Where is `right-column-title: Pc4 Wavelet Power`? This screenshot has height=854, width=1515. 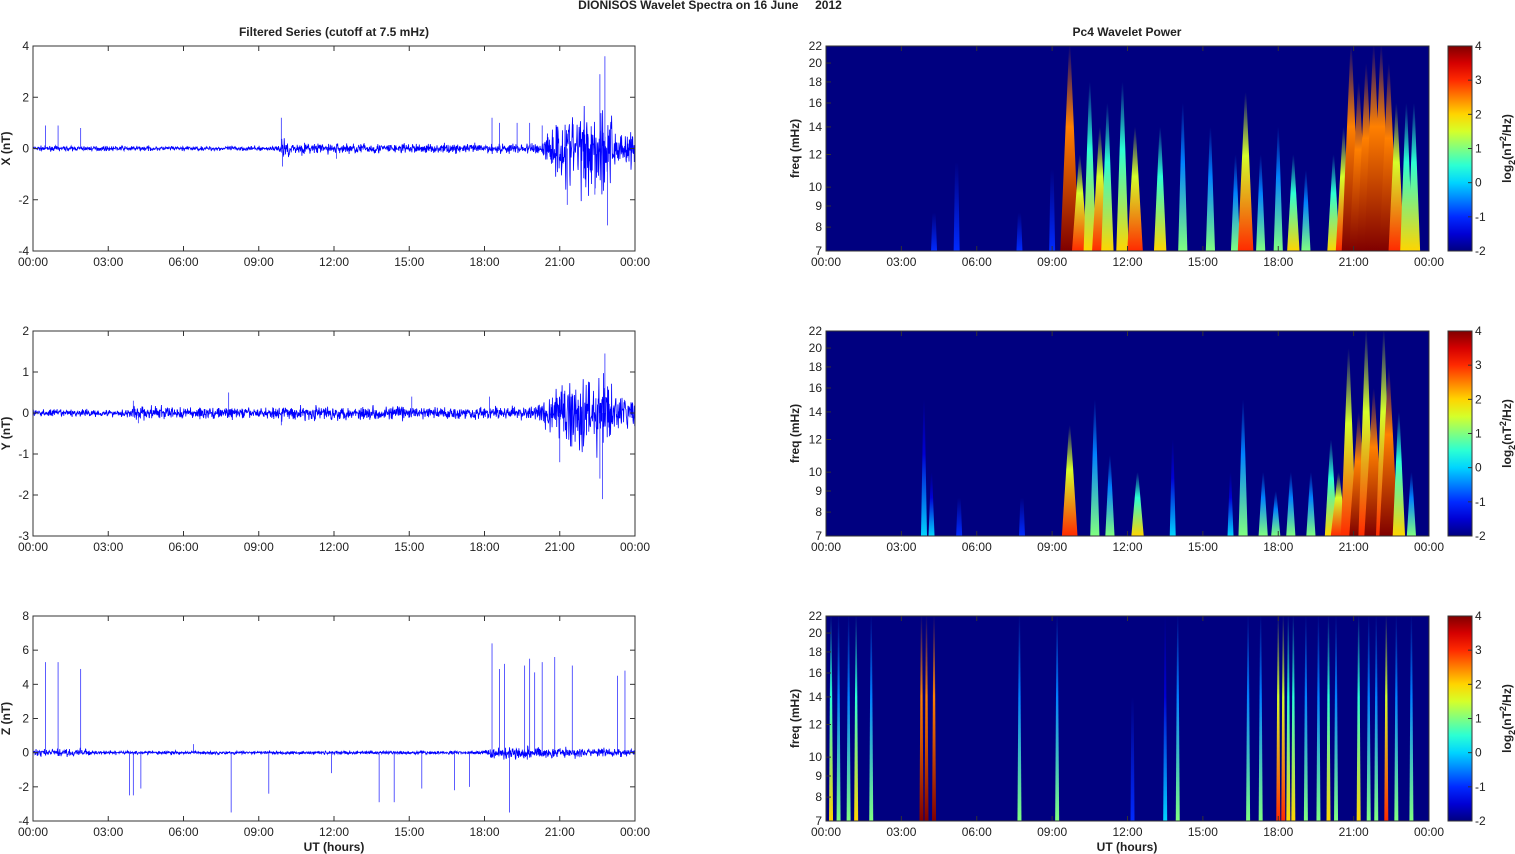 right-column-title: Pc4 Wavelet Power is located at coordinates (1127, 32).